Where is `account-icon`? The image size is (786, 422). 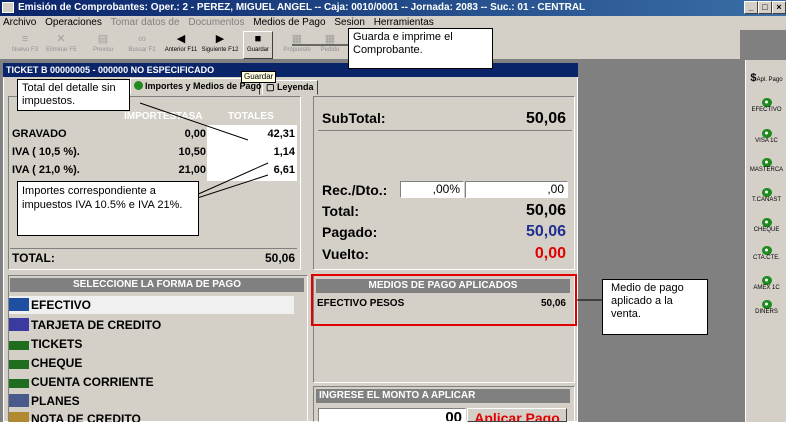
account-icon is located at coordinates (19, 383).